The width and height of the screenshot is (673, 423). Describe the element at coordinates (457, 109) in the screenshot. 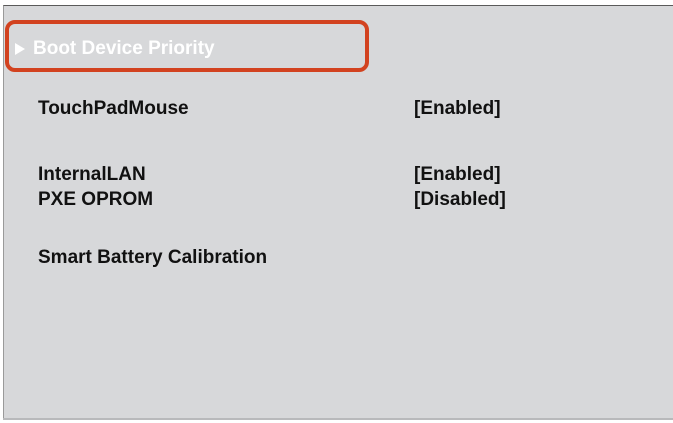

I see `touchpadmouse-value: [Enabled]` at that location.